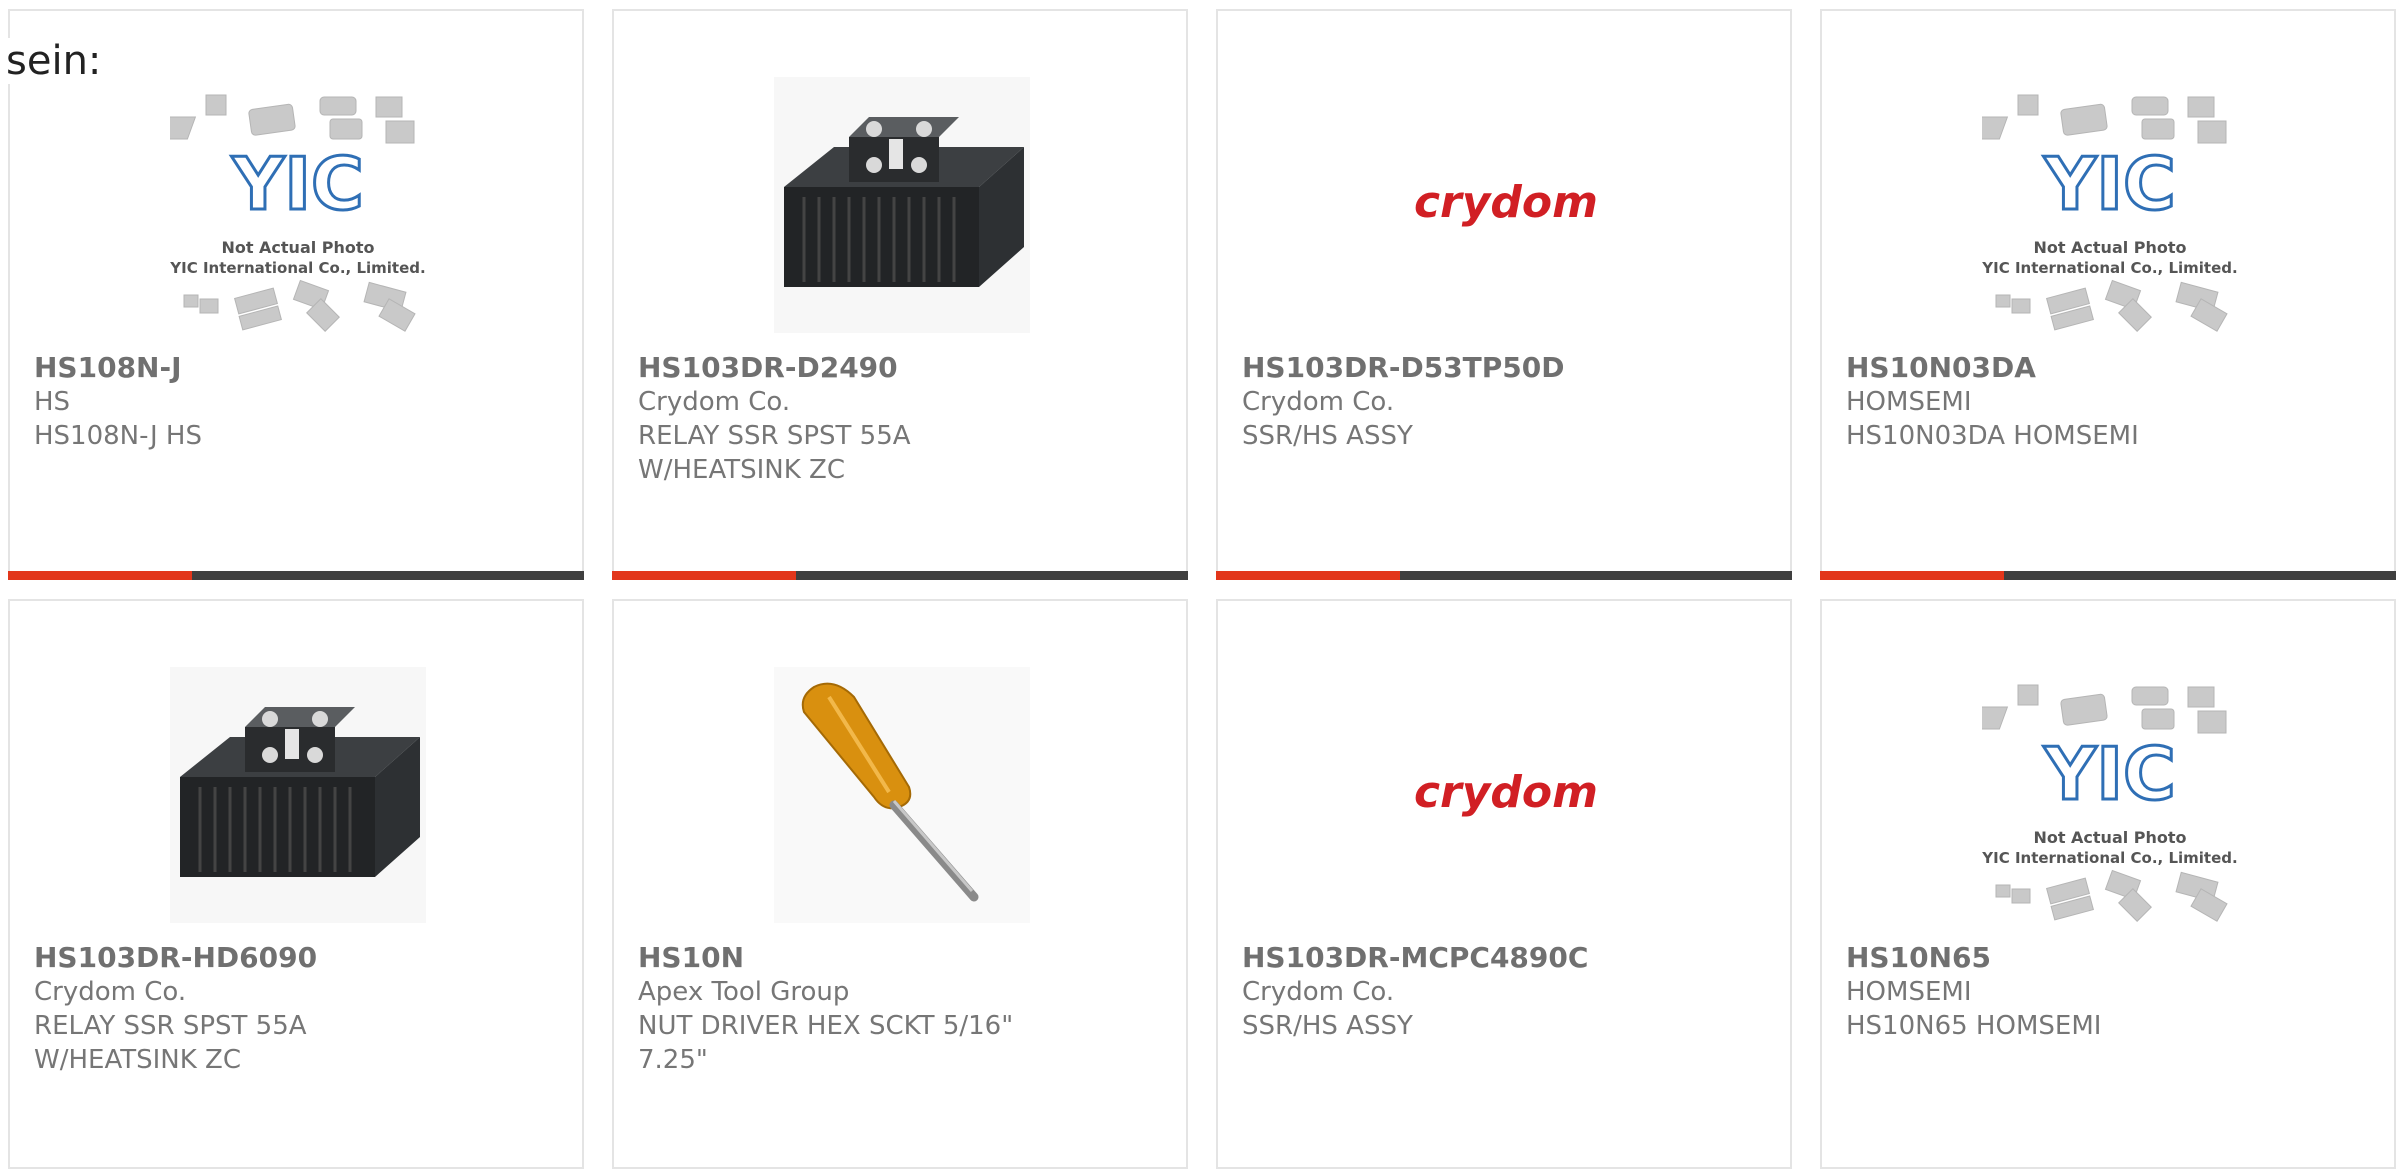  Describe the element at coordinates (744, 992) in the screenshot. I see `manufacturer: Apex Tool Group` at that location.